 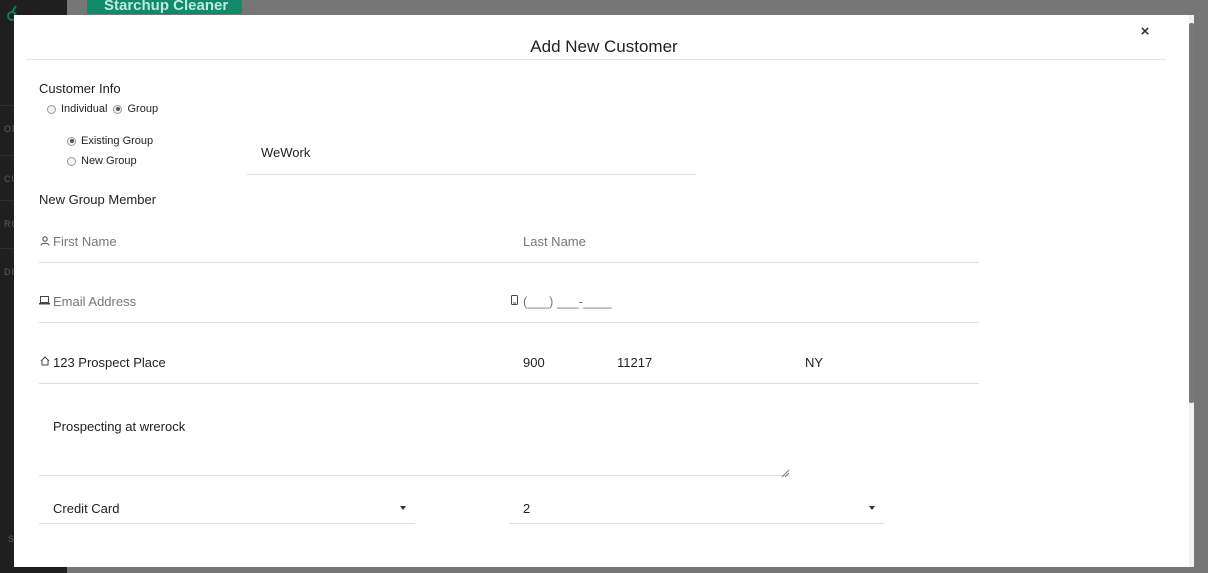 What do you see at coordinates (514, 301) in the screenshot?
I see `mobile-phone-icon` at bounding box center [514, 301].